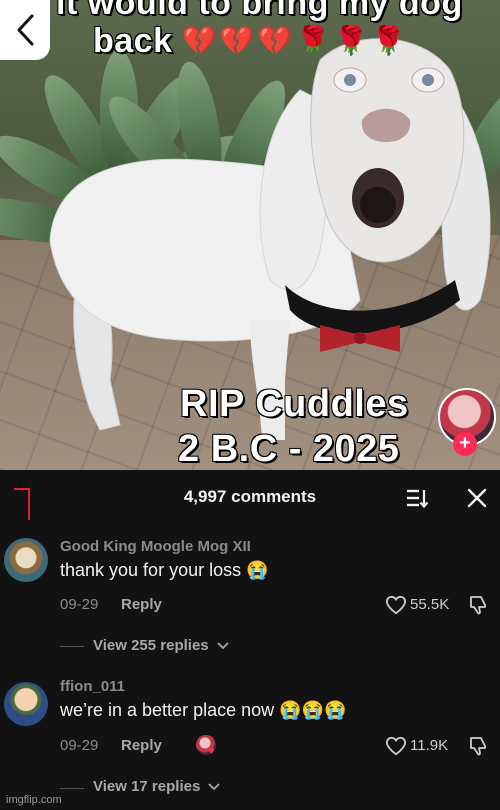 The width and height of the screenshot is (500, 810). What do you see at coordinates (203, 710) in the screenshot?
I see `comment-text: we’re in a better place now 😭😭😭` at bounding box center [203, 710].